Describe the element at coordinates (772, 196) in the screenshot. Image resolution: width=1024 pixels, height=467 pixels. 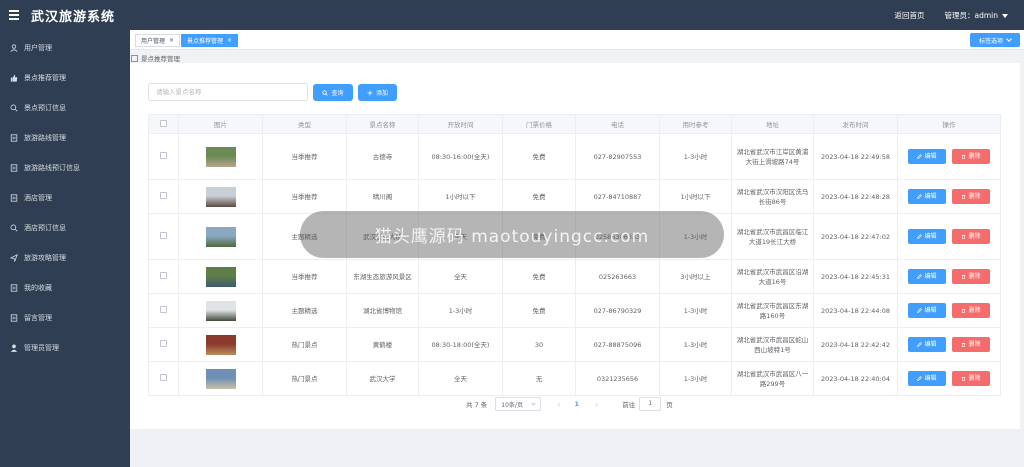
I see `address-cell: 湖北省武汉市汉阳区洗马长街86号` at that location.